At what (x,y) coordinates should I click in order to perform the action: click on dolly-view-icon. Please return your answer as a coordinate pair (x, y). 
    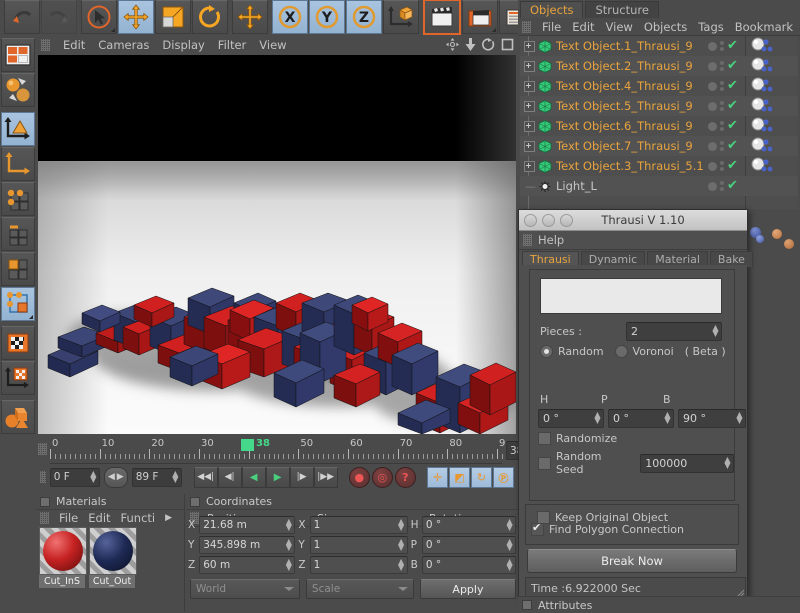
    Looking at the image, I should click on (470, 44).